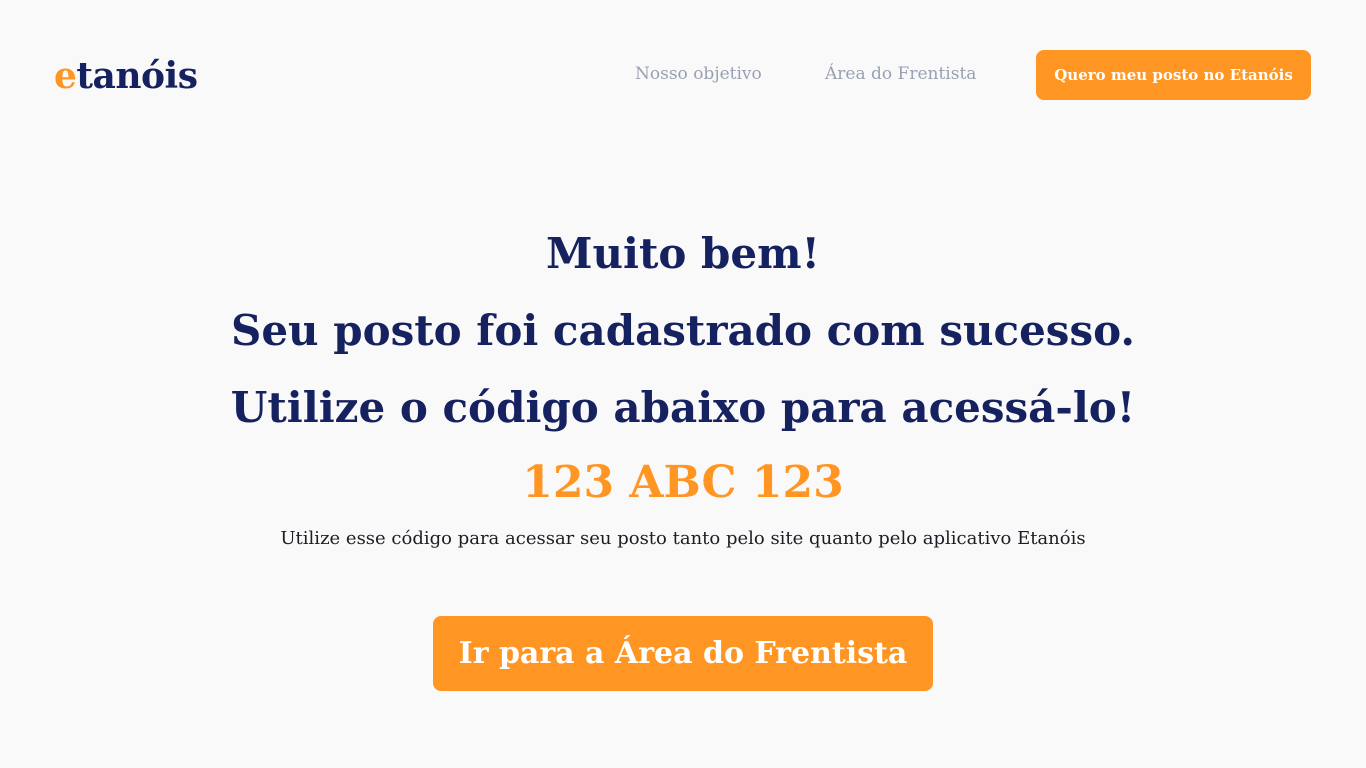  I want to click on logo-accent-letter: e, so click(65, 76).